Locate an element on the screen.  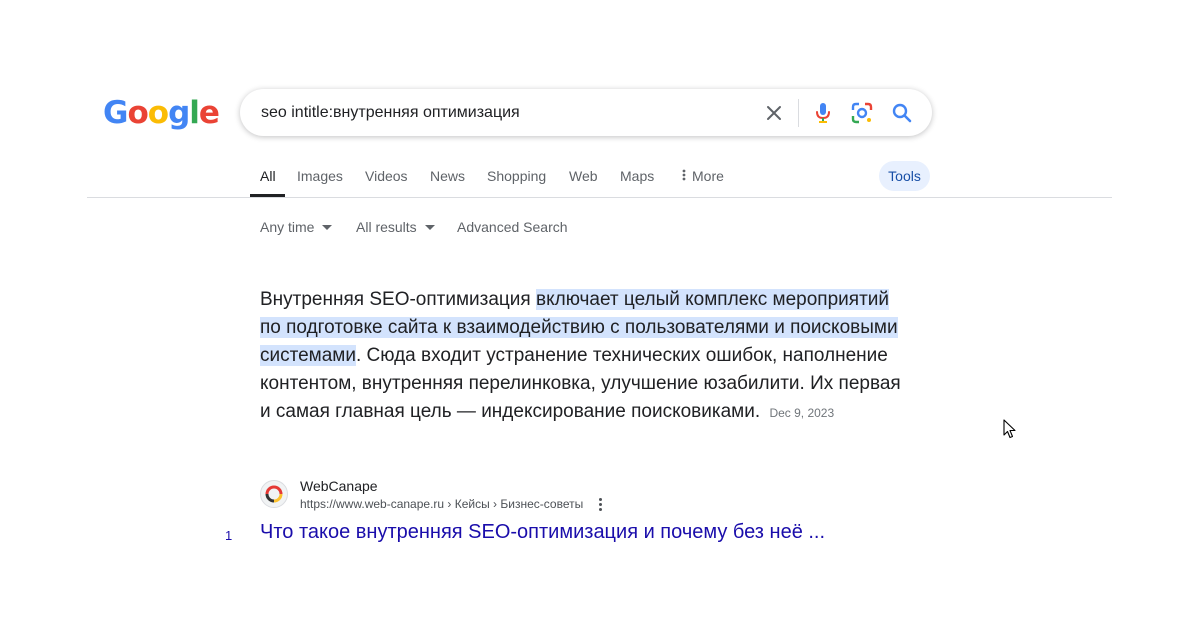
tab-videos: Videos is located at coordinates (386, 178).